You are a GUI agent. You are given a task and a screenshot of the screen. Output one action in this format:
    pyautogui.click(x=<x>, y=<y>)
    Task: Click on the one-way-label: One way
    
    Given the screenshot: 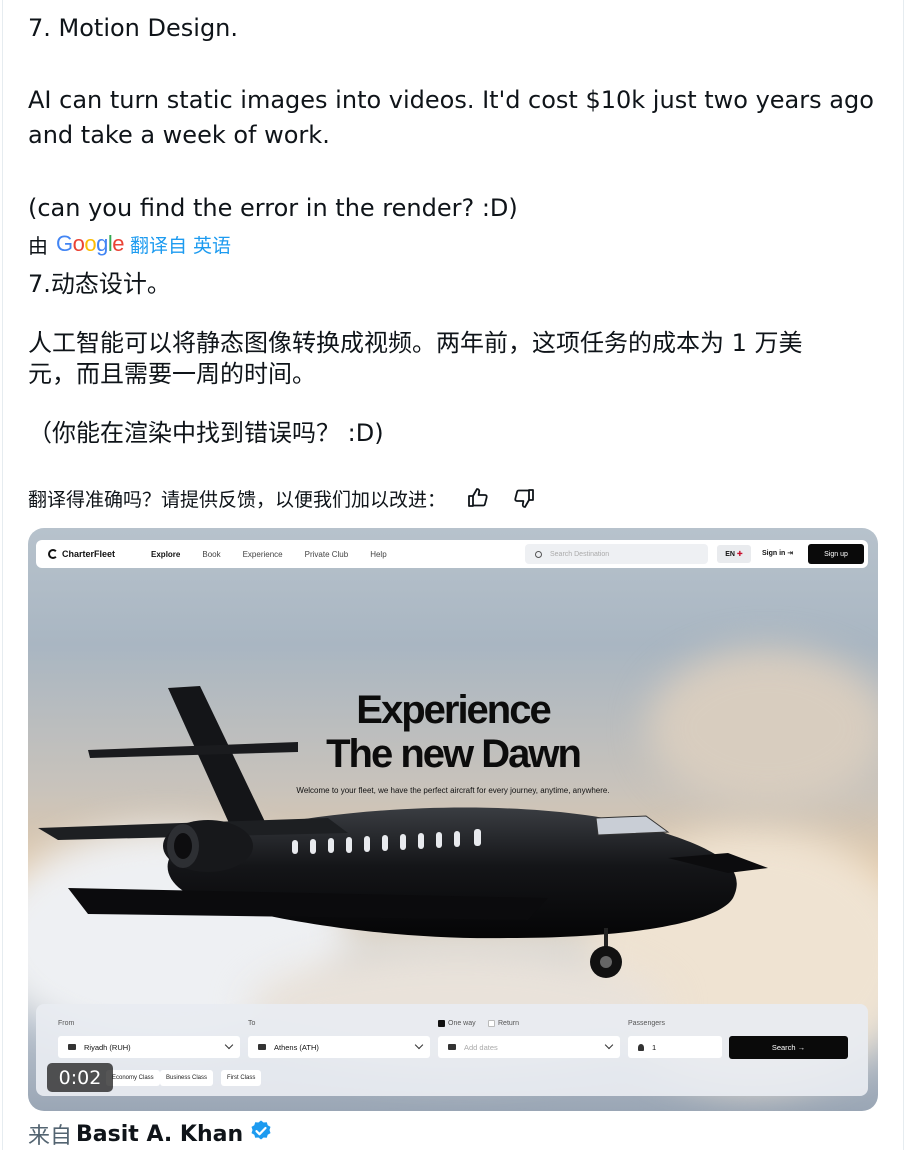 What is the action you would take?
    pyautogui.click(x=462, y=1023)
    